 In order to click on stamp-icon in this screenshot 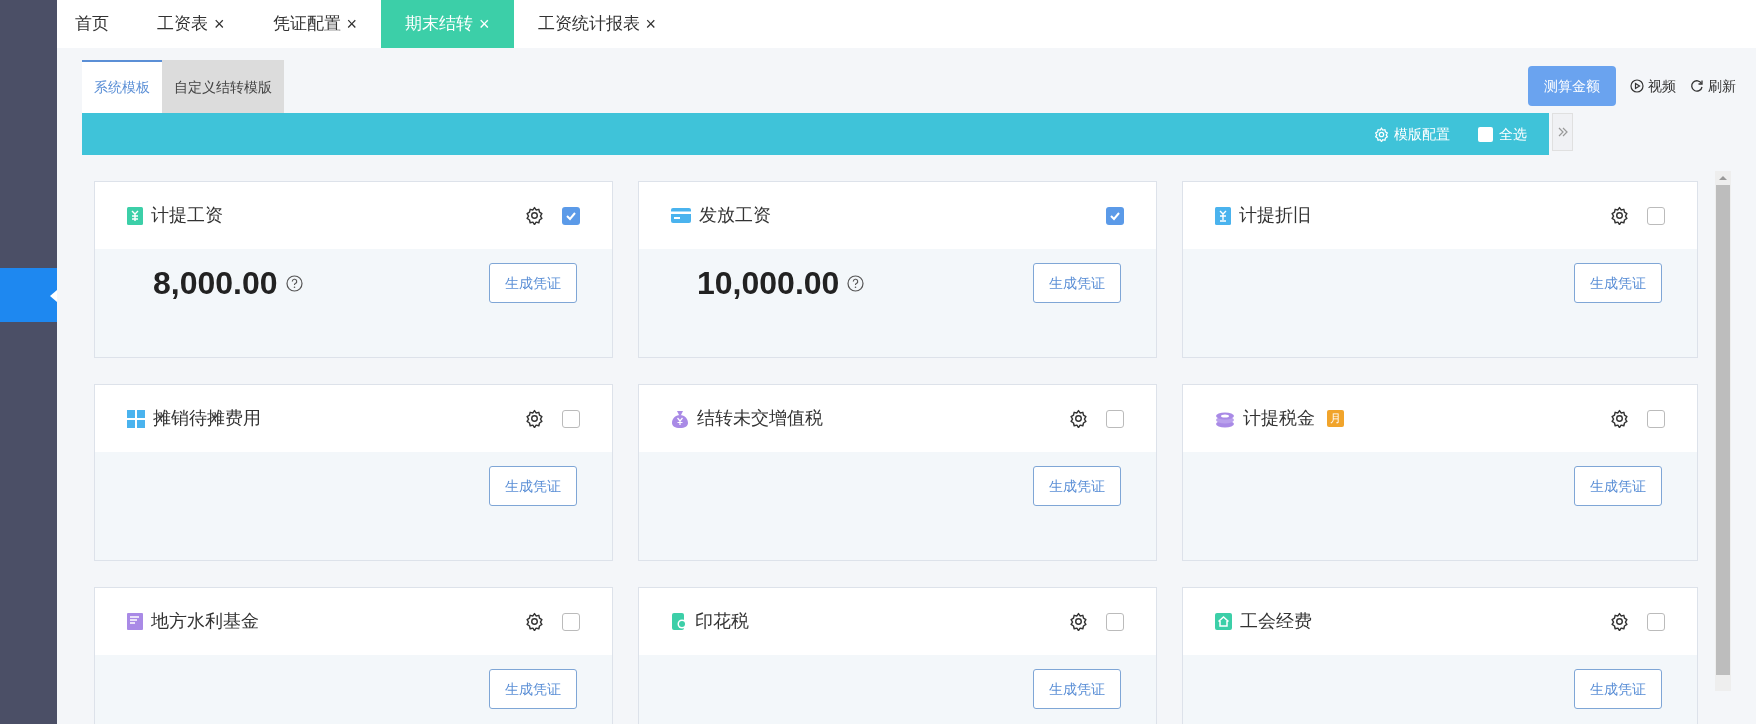, I will do `click(679, 621)`.